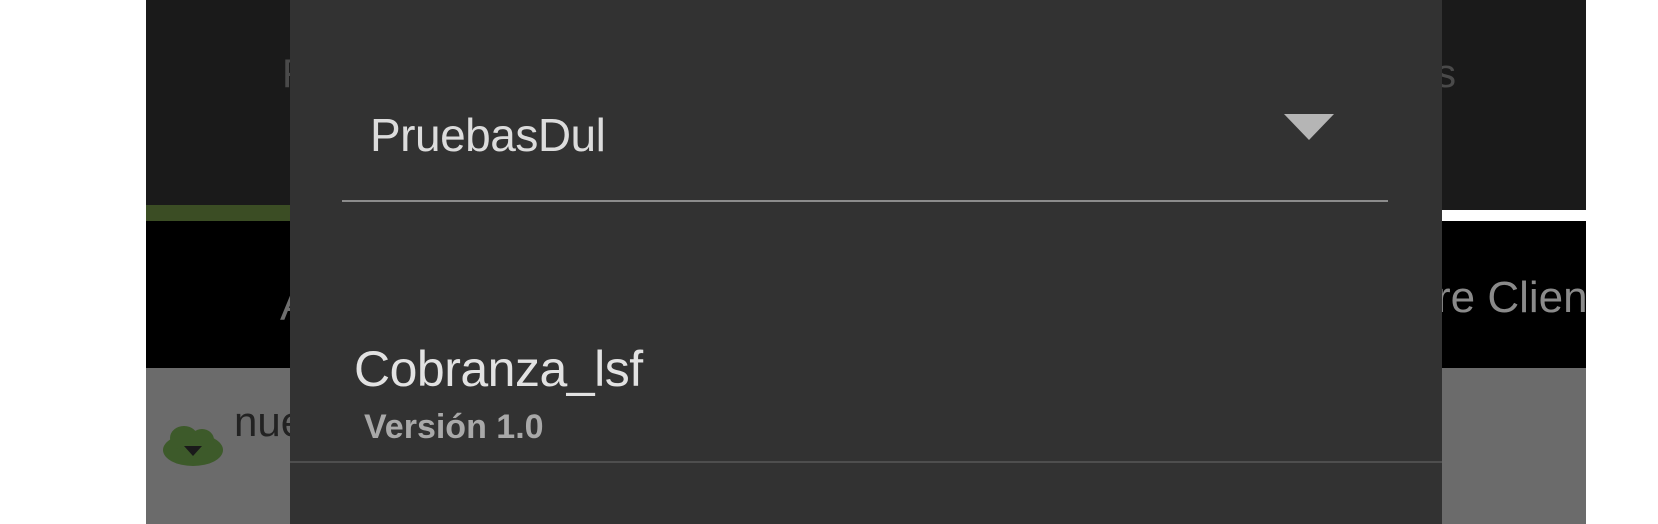 The height and width of the screenshot is (524, 1658). What do you see at coordinates (865, 146) in the screenshot?
I see `company-select: PruebasDul` at bounding box center [865, 146].